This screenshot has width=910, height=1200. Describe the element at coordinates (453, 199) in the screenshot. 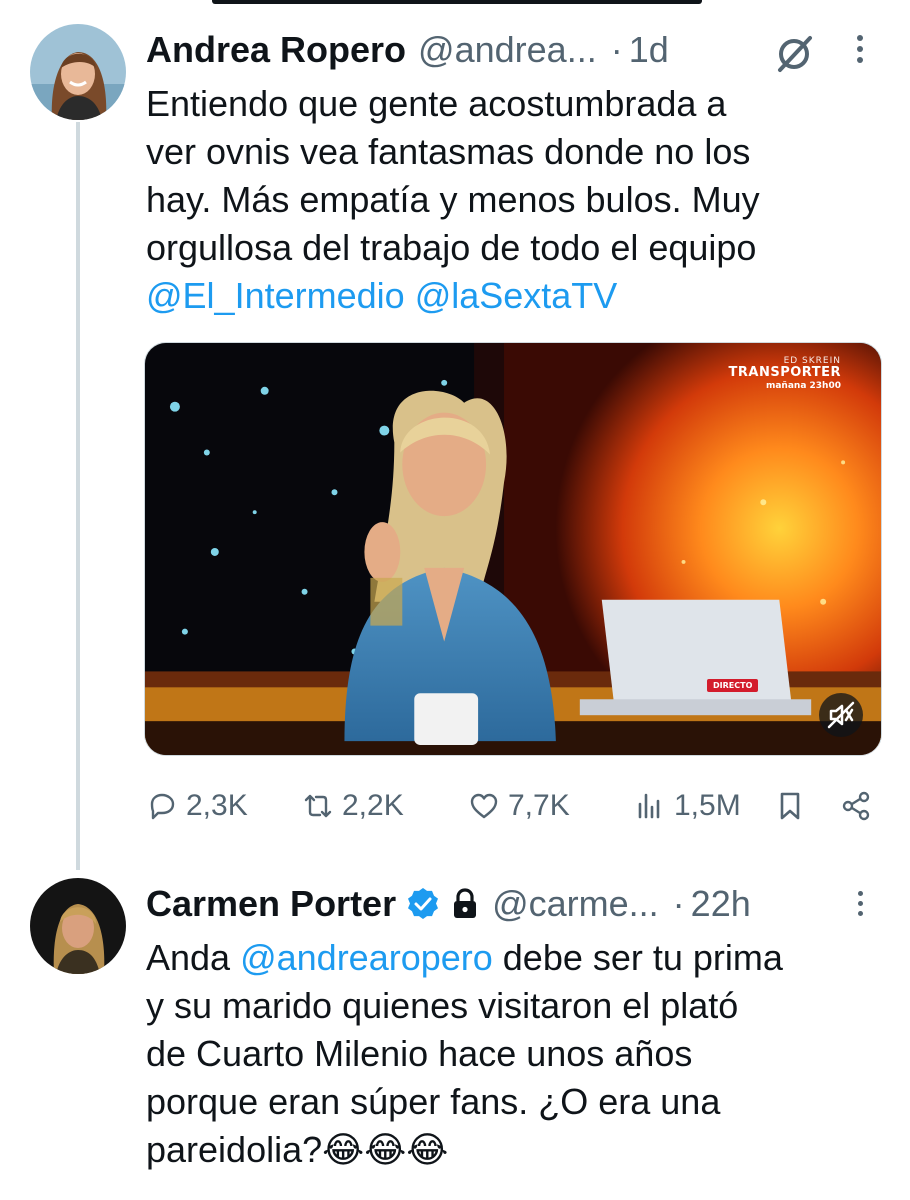

I see `tweet-text-line: hay. Más empatía y menos bulos. Muy` at that location.